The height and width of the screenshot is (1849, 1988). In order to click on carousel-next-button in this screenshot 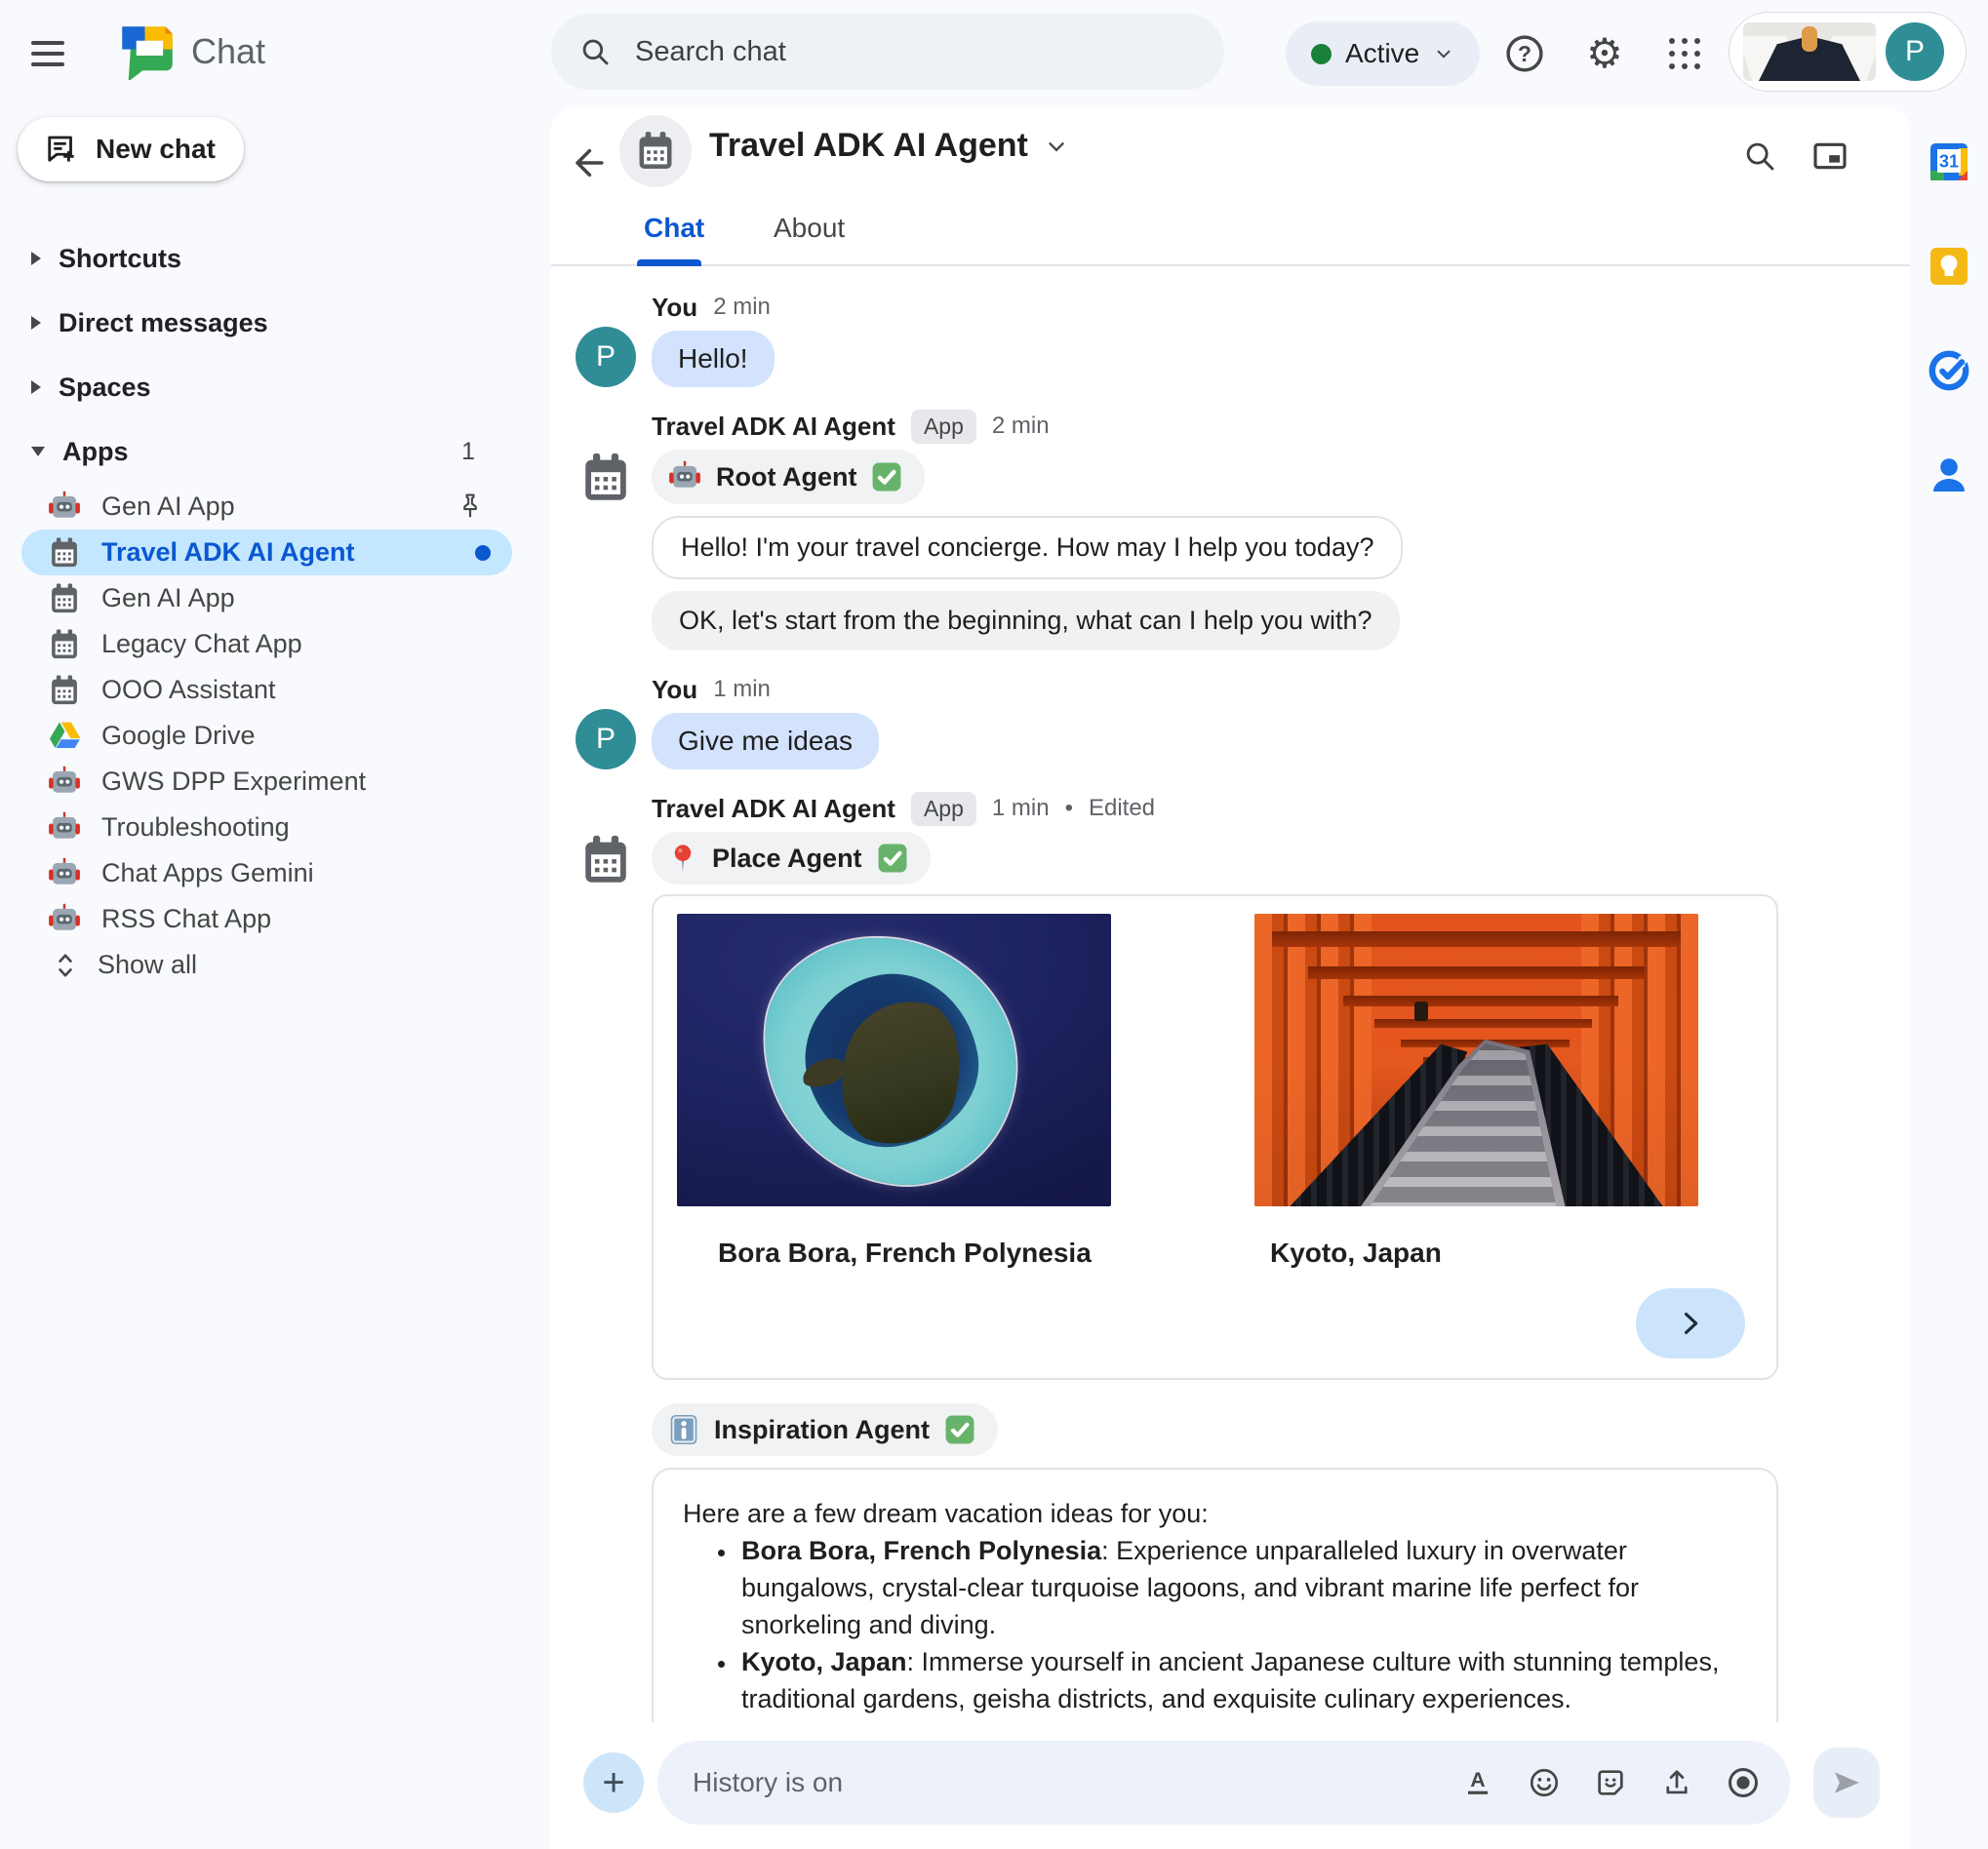, I will do `click(1690, 1323)`.